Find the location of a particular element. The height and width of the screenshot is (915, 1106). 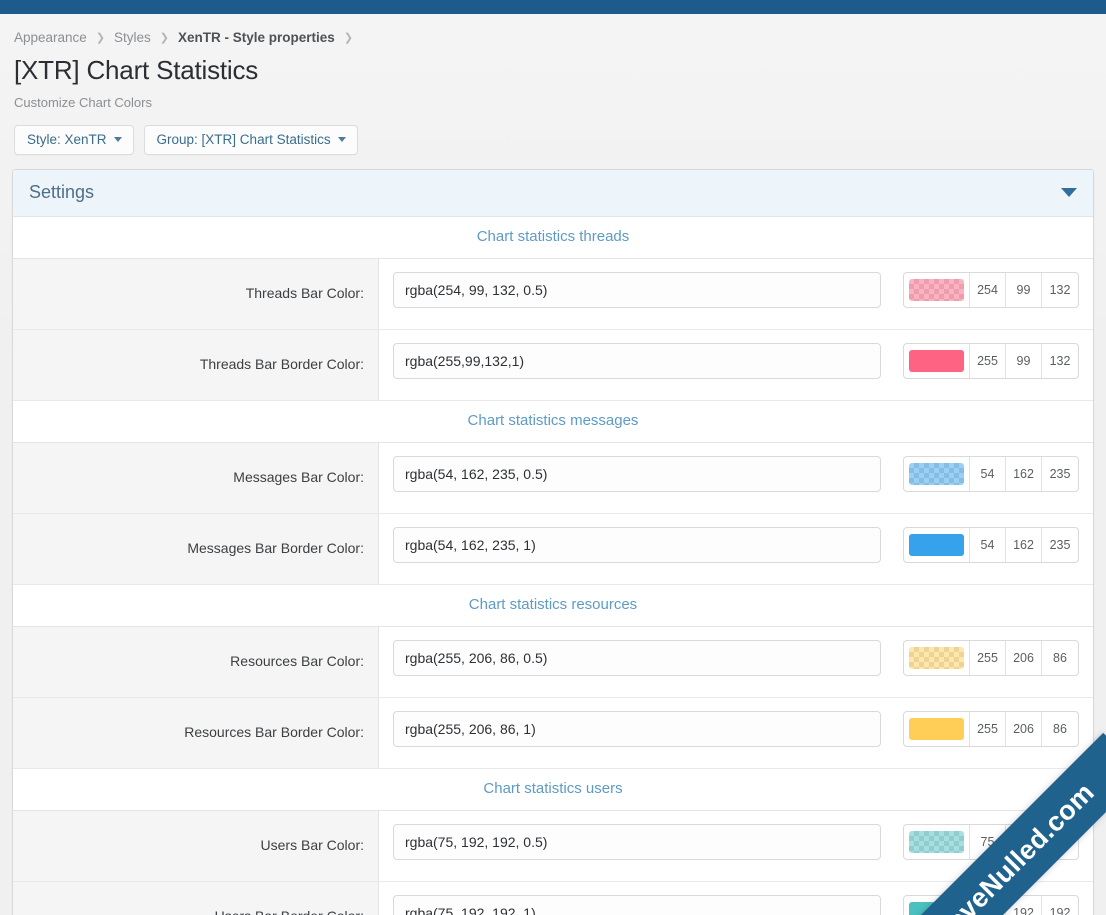

section-heading-label: Chart statistics users is located at coordinates (553, 788).